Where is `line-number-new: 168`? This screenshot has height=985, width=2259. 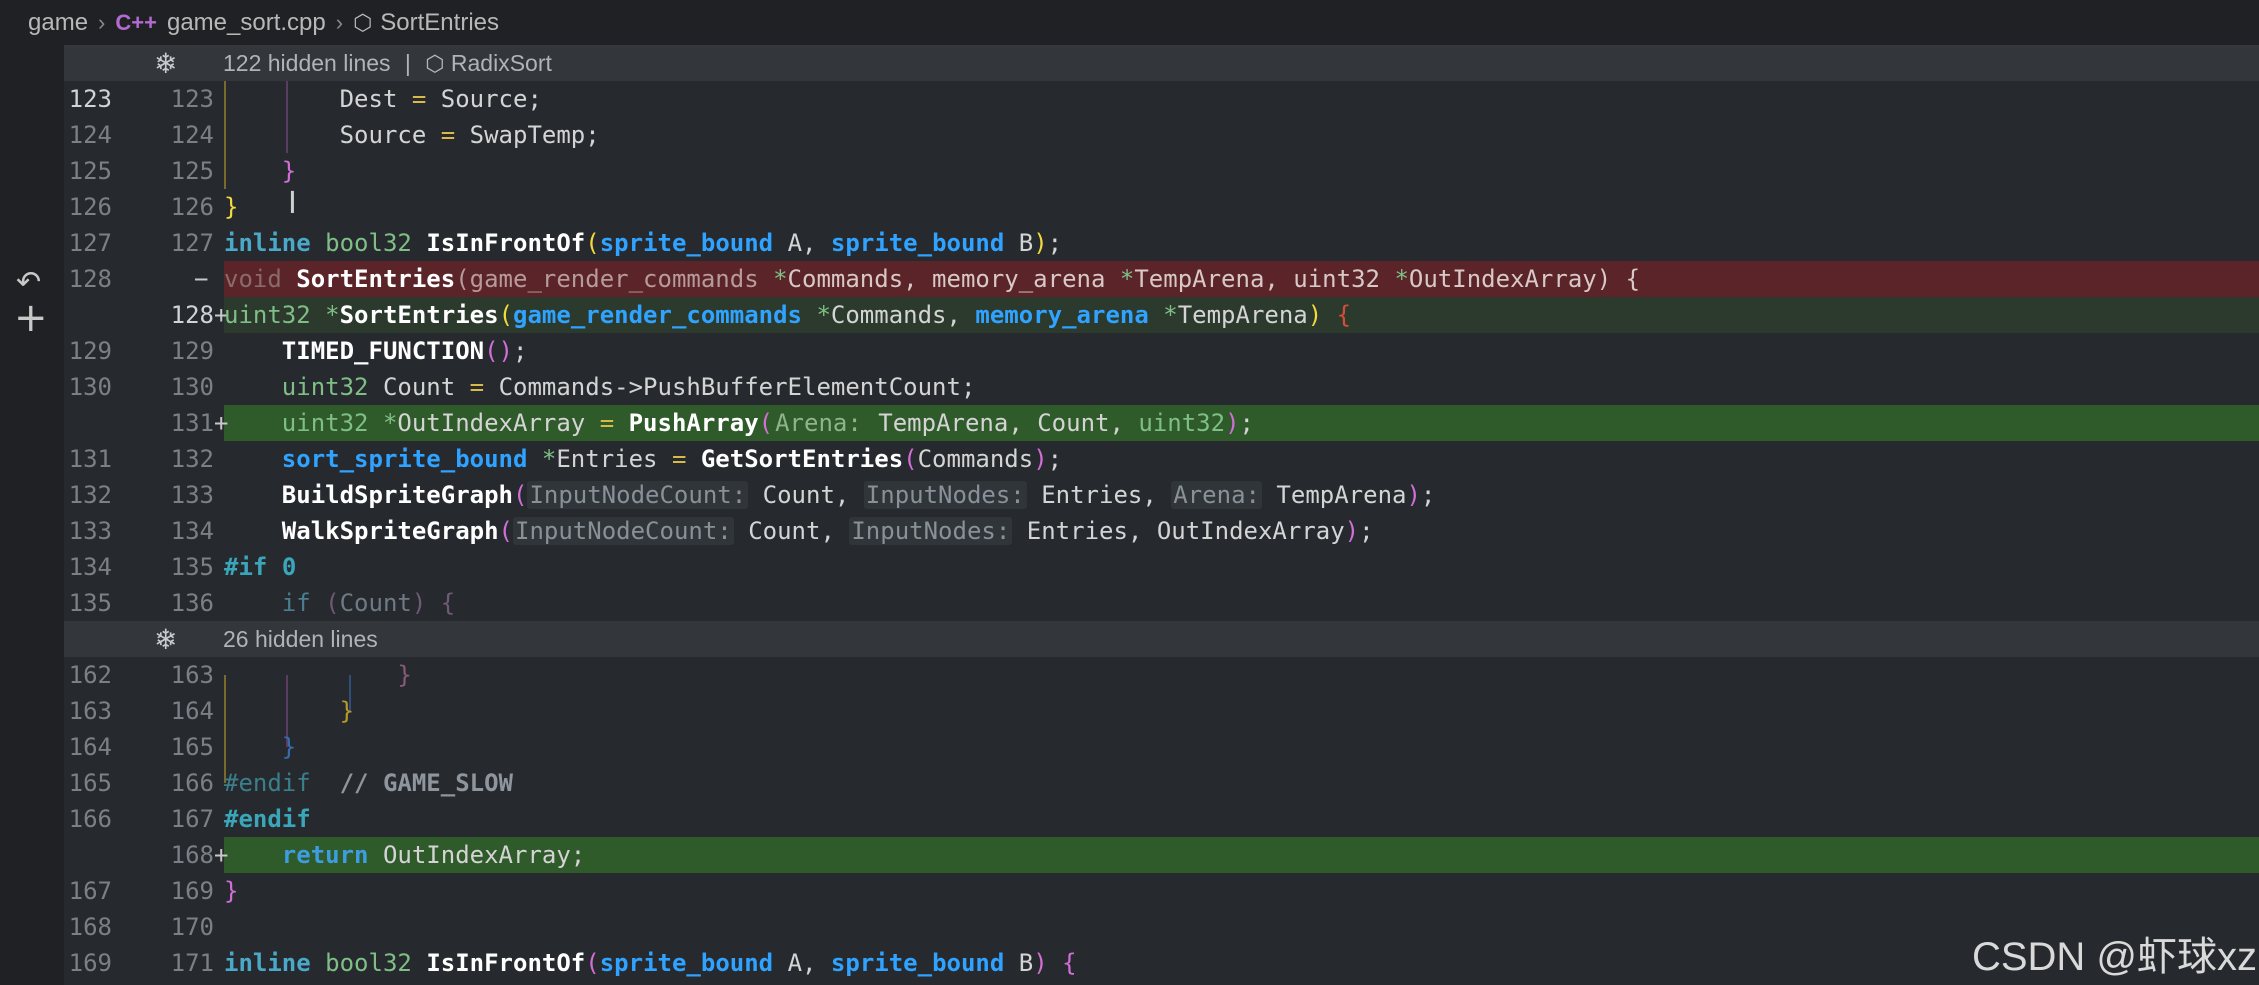
line-number-new: 168 is located at coordinates (192, 855).